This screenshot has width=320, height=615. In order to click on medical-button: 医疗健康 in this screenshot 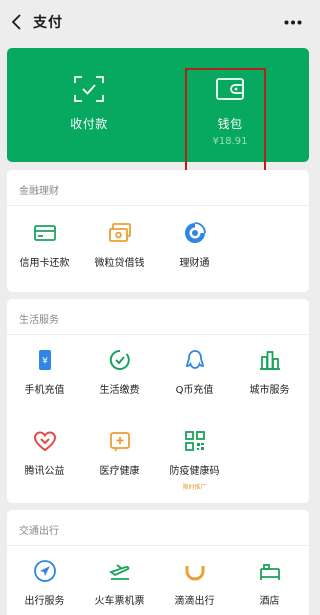, I will do `click(119, 453)`.